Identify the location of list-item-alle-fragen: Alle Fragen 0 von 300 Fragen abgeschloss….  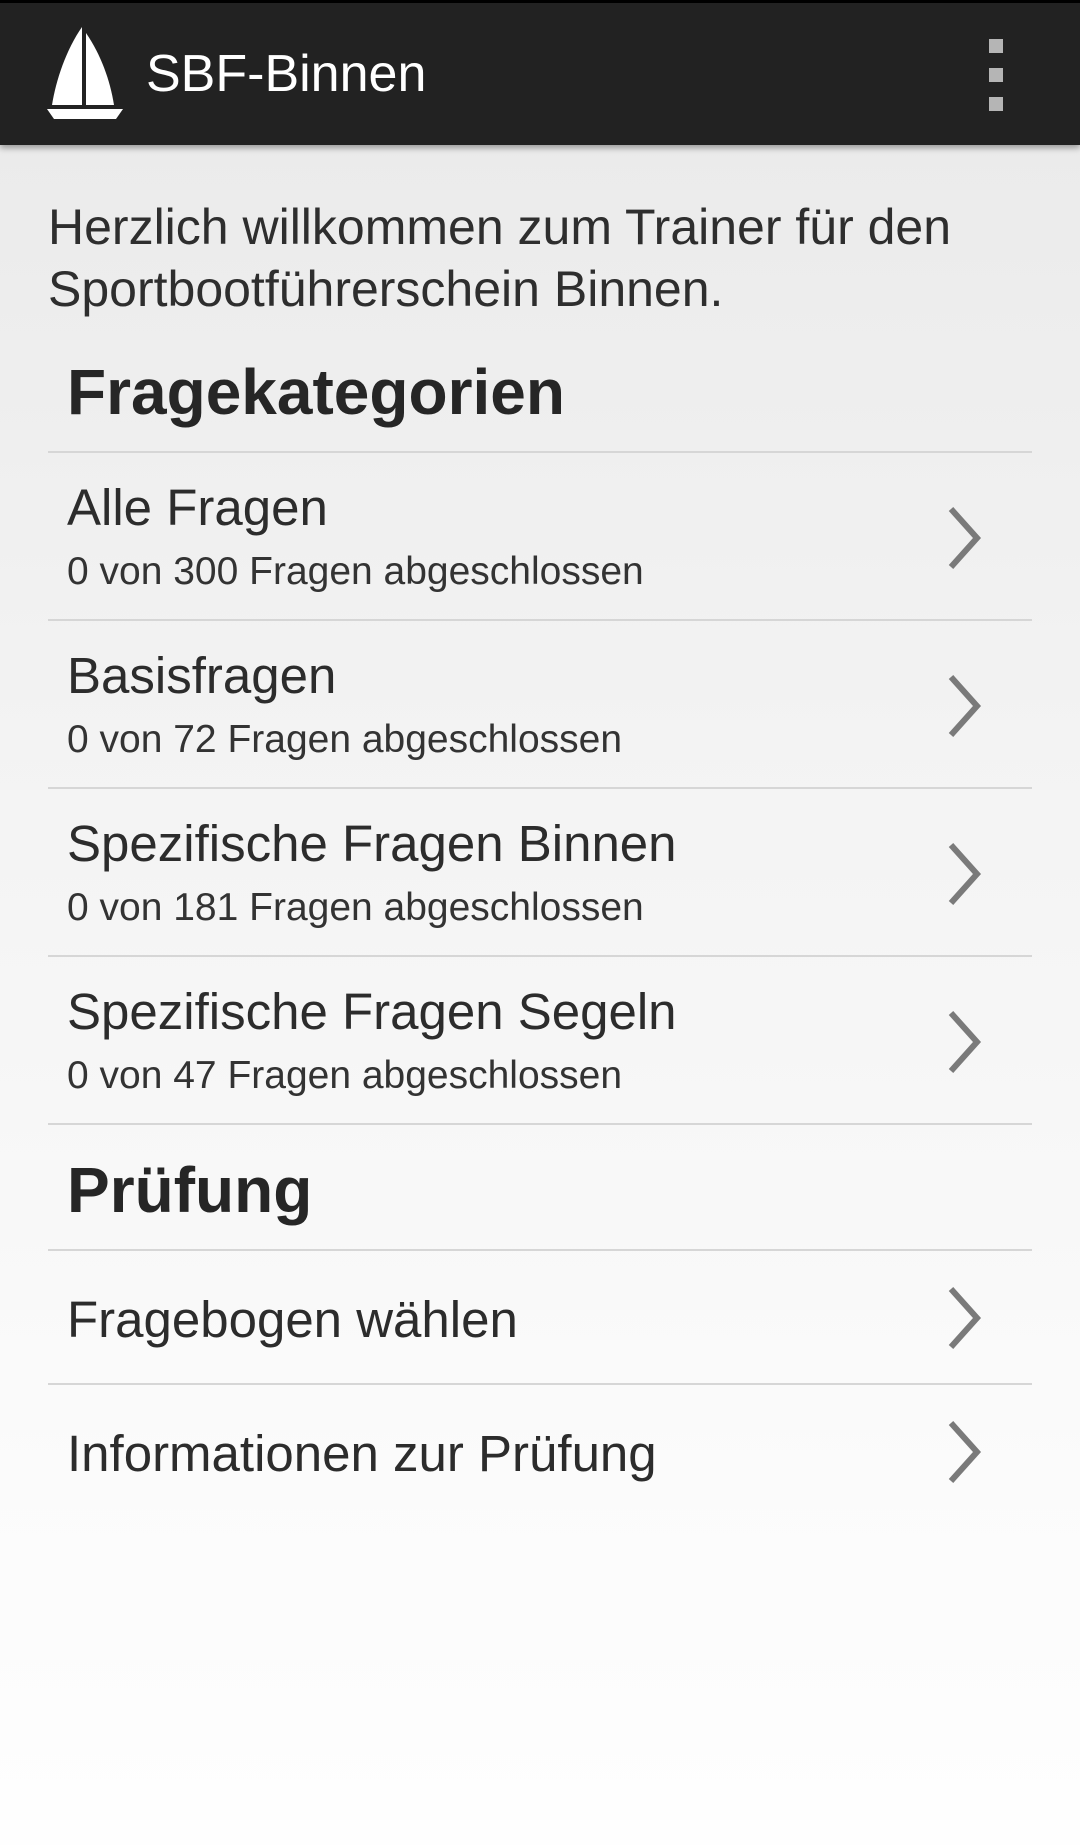
(540, 536).